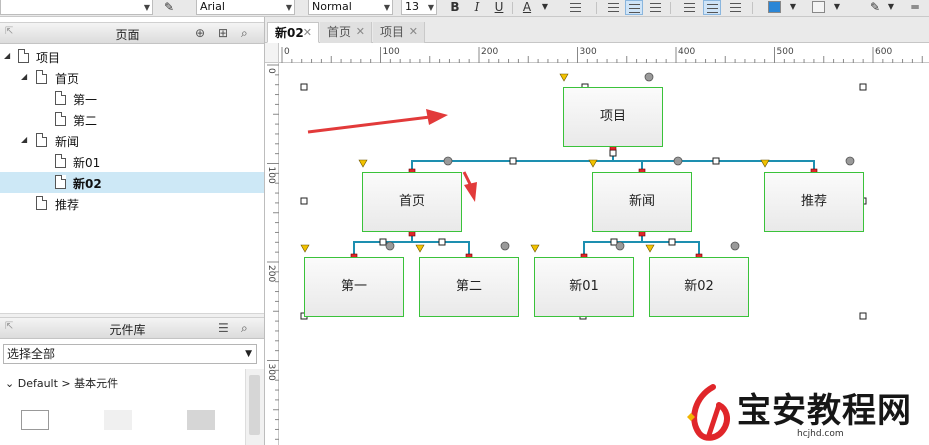  I want to click on align-top-button, so click(689, 7).